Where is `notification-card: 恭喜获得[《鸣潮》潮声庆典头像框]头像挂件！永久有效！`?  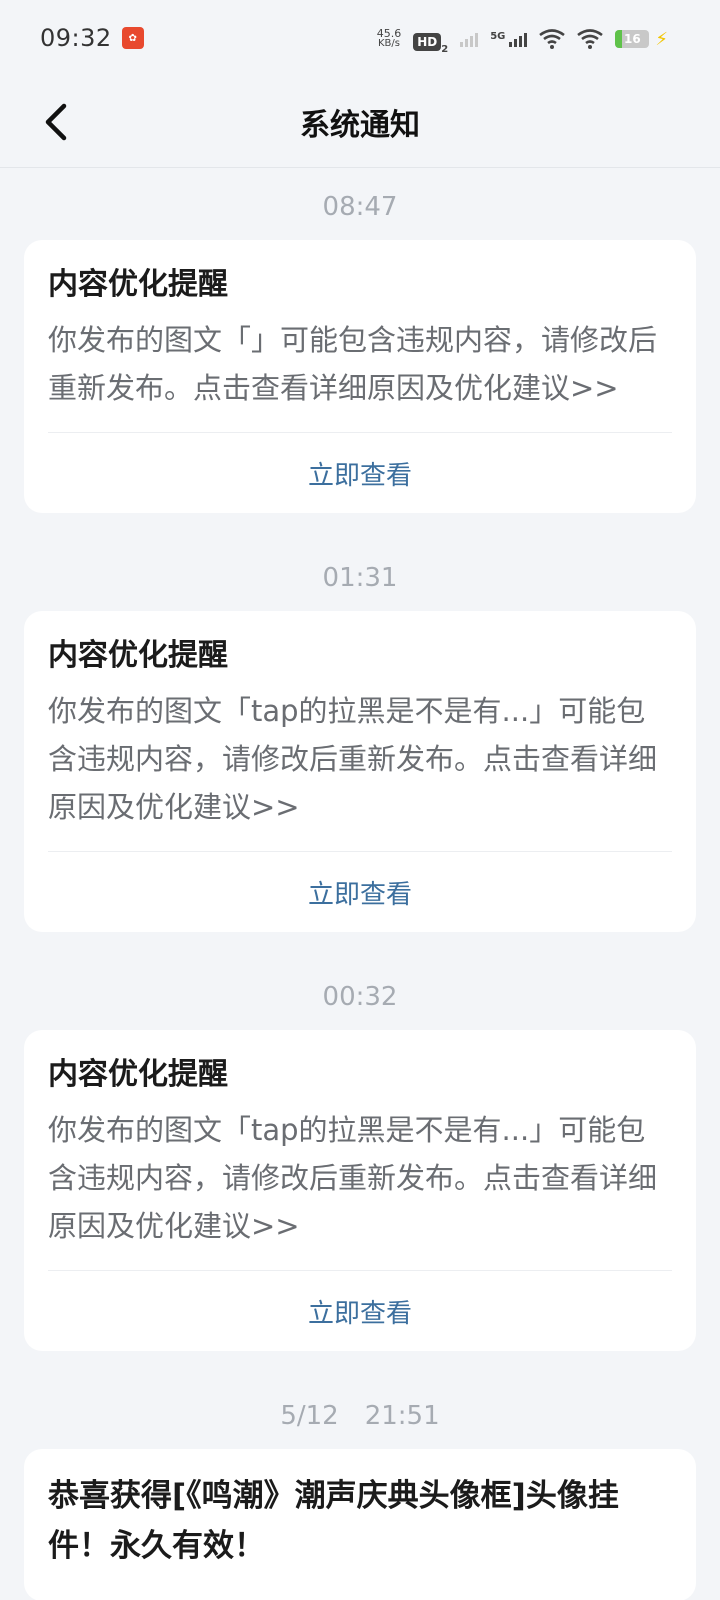 notification-card: 恭喜获得[《鸣潮》潮声庆典头像框]头像挂件！永久有效！ is located at coordinates (360, 1524).